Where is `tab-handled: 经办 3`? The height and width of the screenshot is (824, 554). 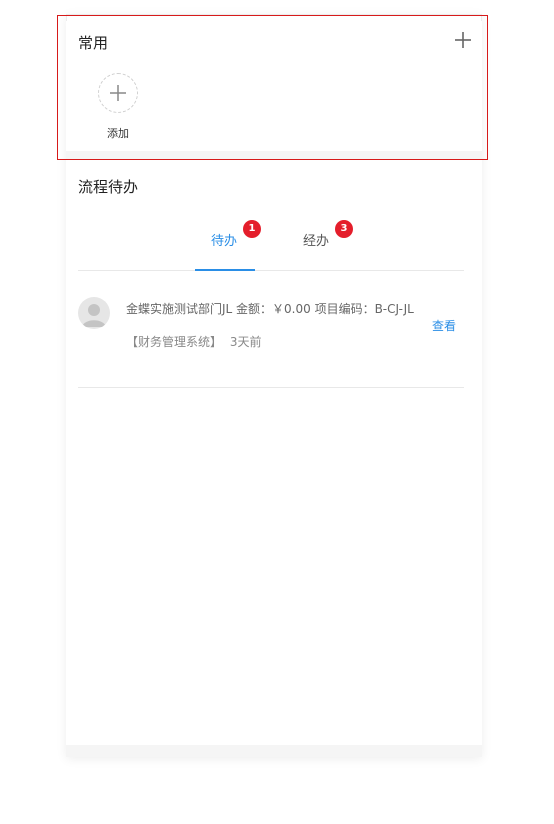 tab-handled: 经办 3 is located at coordinates (328, 234).